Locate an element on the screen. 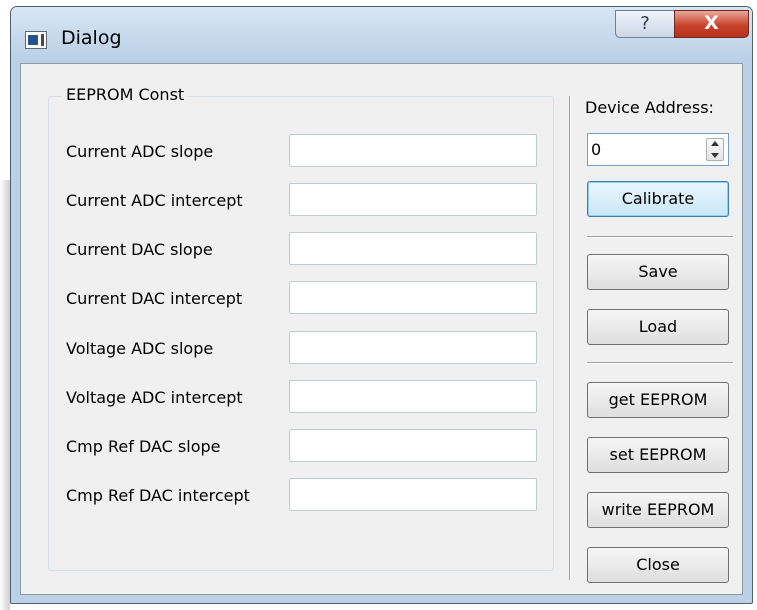 This screenshot has height=610, width=757. cmp-ref-dac-slope-label: Cmp Ref DAC slope is located at coordinates (143, 446).